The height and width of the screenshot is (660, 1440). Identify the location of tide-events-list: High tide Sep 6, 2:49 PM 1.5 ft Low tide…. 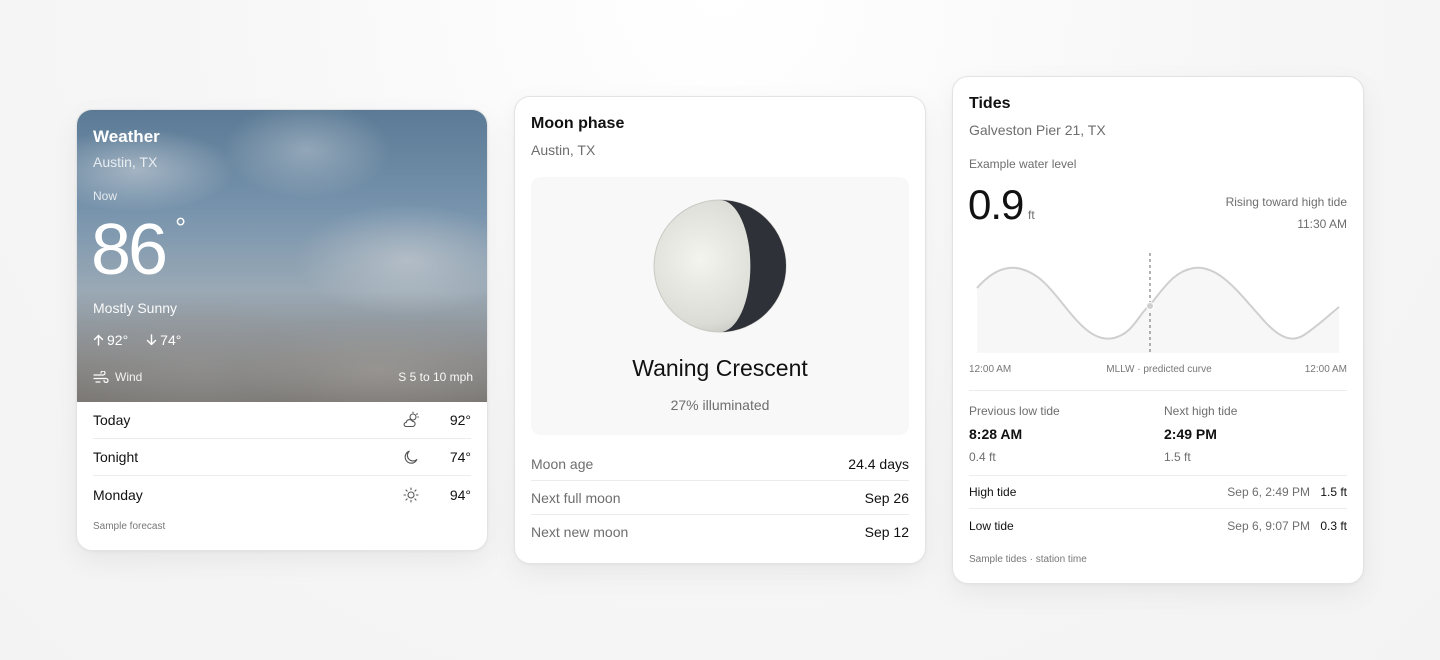
(1158, 508).